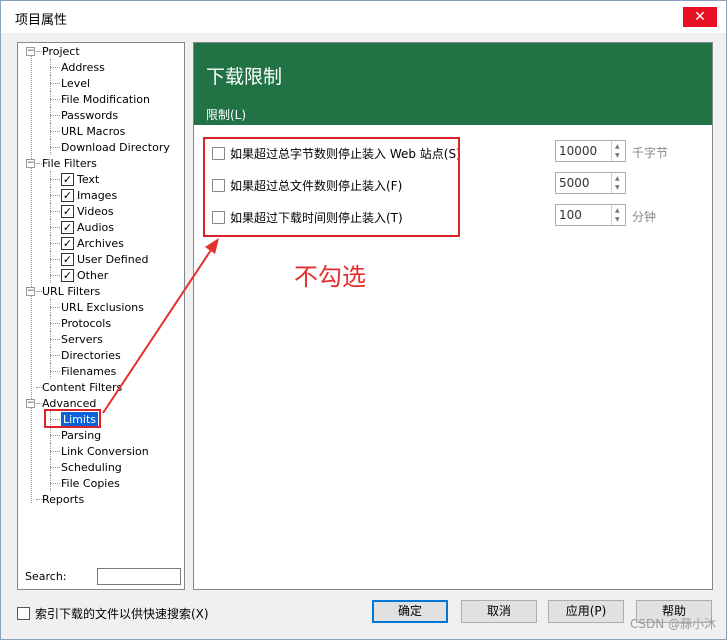  What do you see at coordinates (115, 148) in the screenshot?
I see `tree-item-download-directory: Download Directory` at bounding box center [115, 148].